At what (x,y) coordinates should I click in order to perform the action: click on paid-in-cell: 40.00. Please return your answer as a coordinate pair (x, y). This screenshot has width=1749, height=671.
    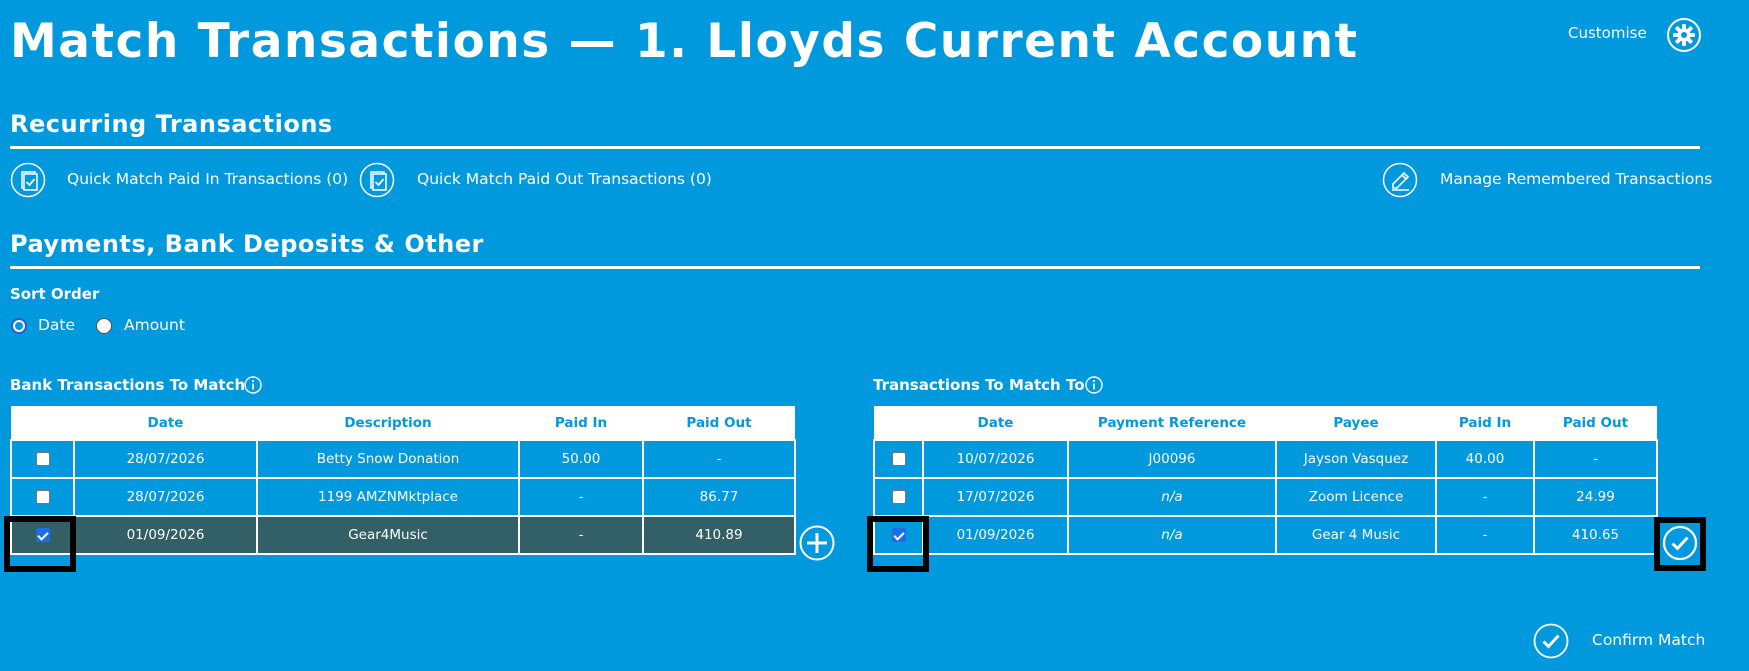
    Looking at the image, I should click on (1485, 459).